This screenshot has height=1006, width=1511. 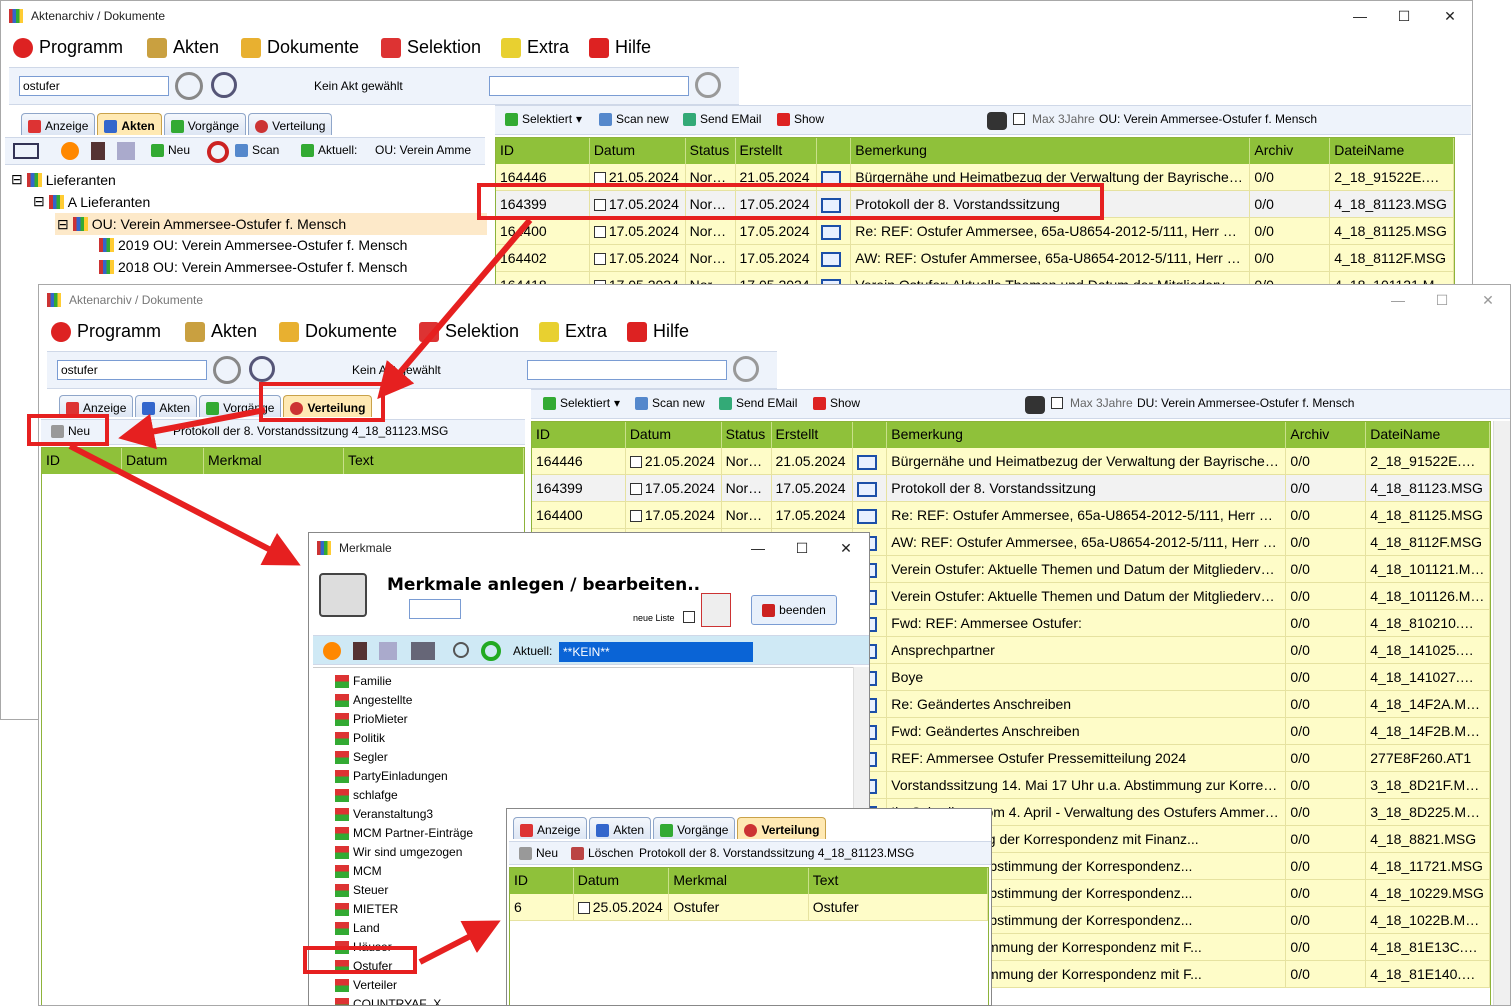 I want to click on doc-scrollbar, so click(x=1501, y=713).